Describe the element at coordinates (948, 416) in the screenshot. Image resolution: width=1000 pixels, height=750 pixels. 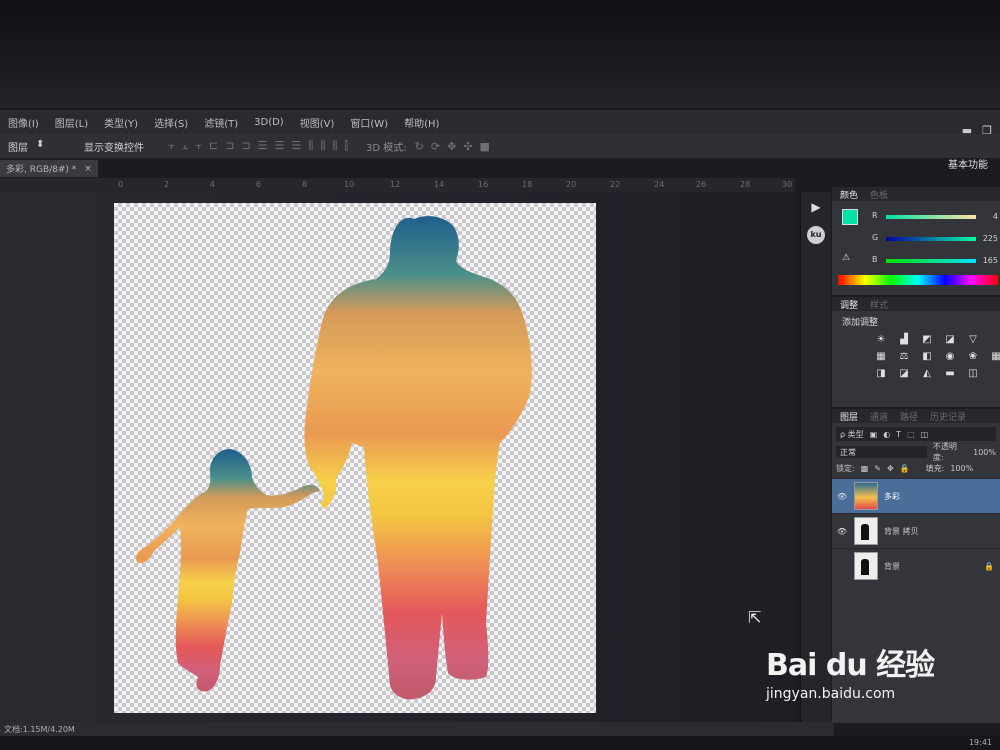
I see `tab-history: 历史记录` at that location.